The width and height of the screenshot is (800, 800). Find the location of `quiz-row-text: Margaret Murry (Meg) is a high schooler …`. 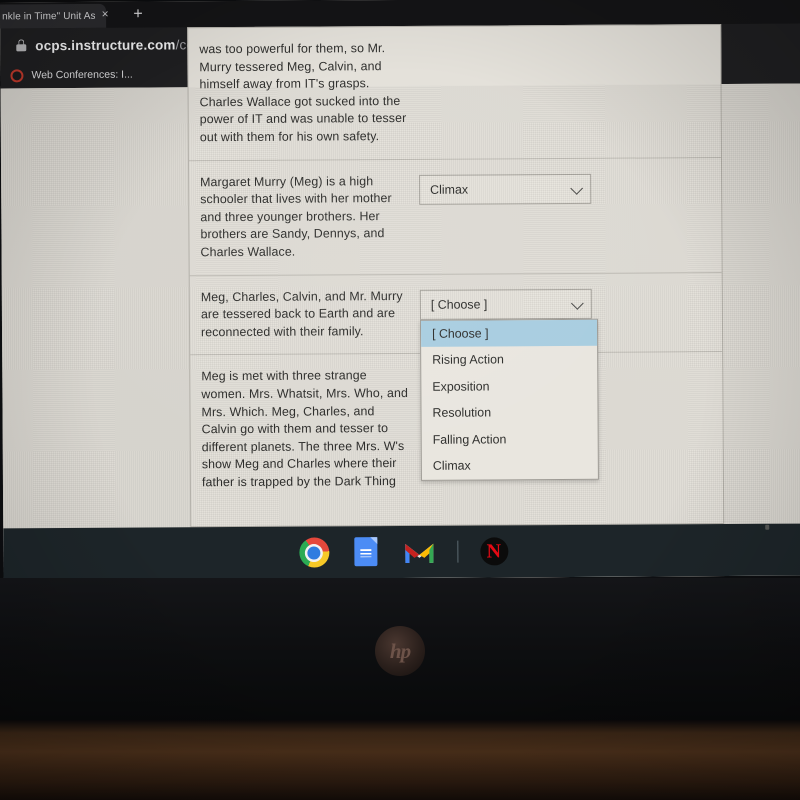

quiz-row-text: Margaret Murry (Meg) is a high schooler … is located at coordinates (296, 216).